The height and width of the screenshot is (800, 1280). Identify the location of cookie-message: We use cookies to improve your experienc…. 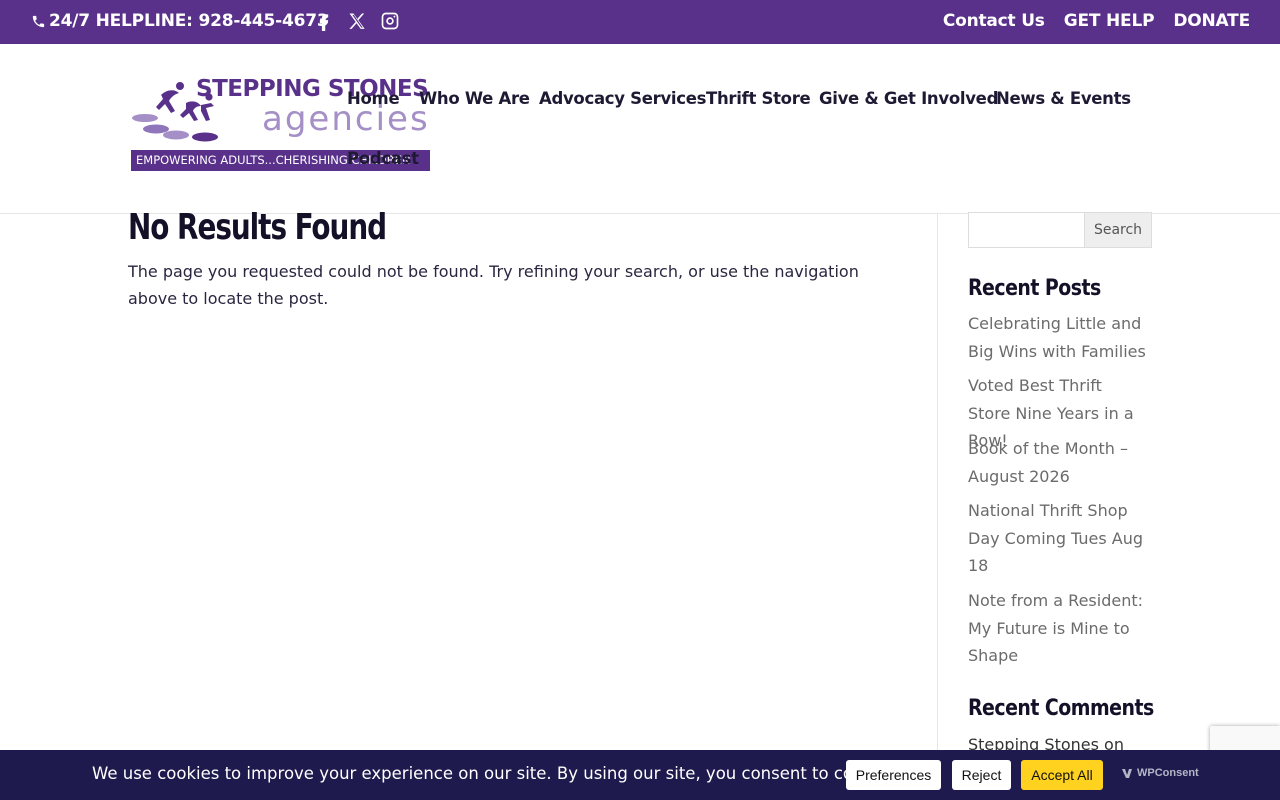
(497, 773).